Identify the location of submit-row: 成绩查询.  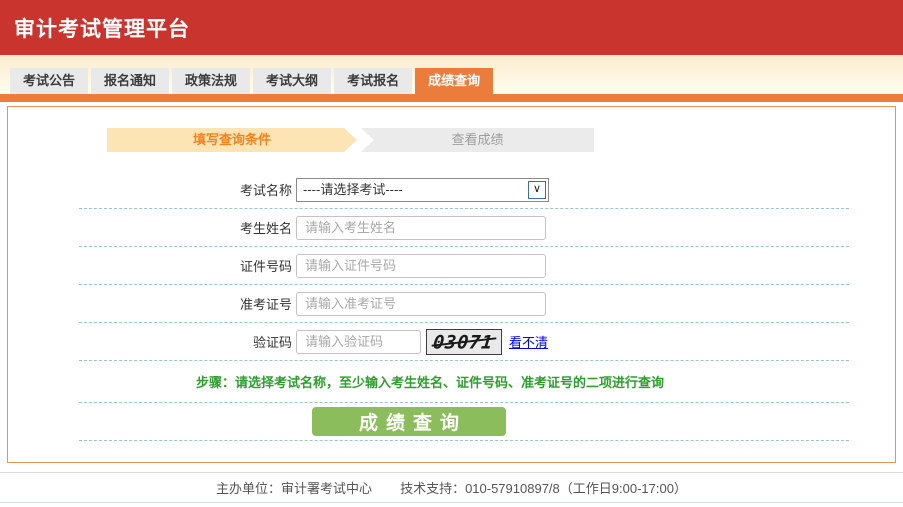
(464, 422).